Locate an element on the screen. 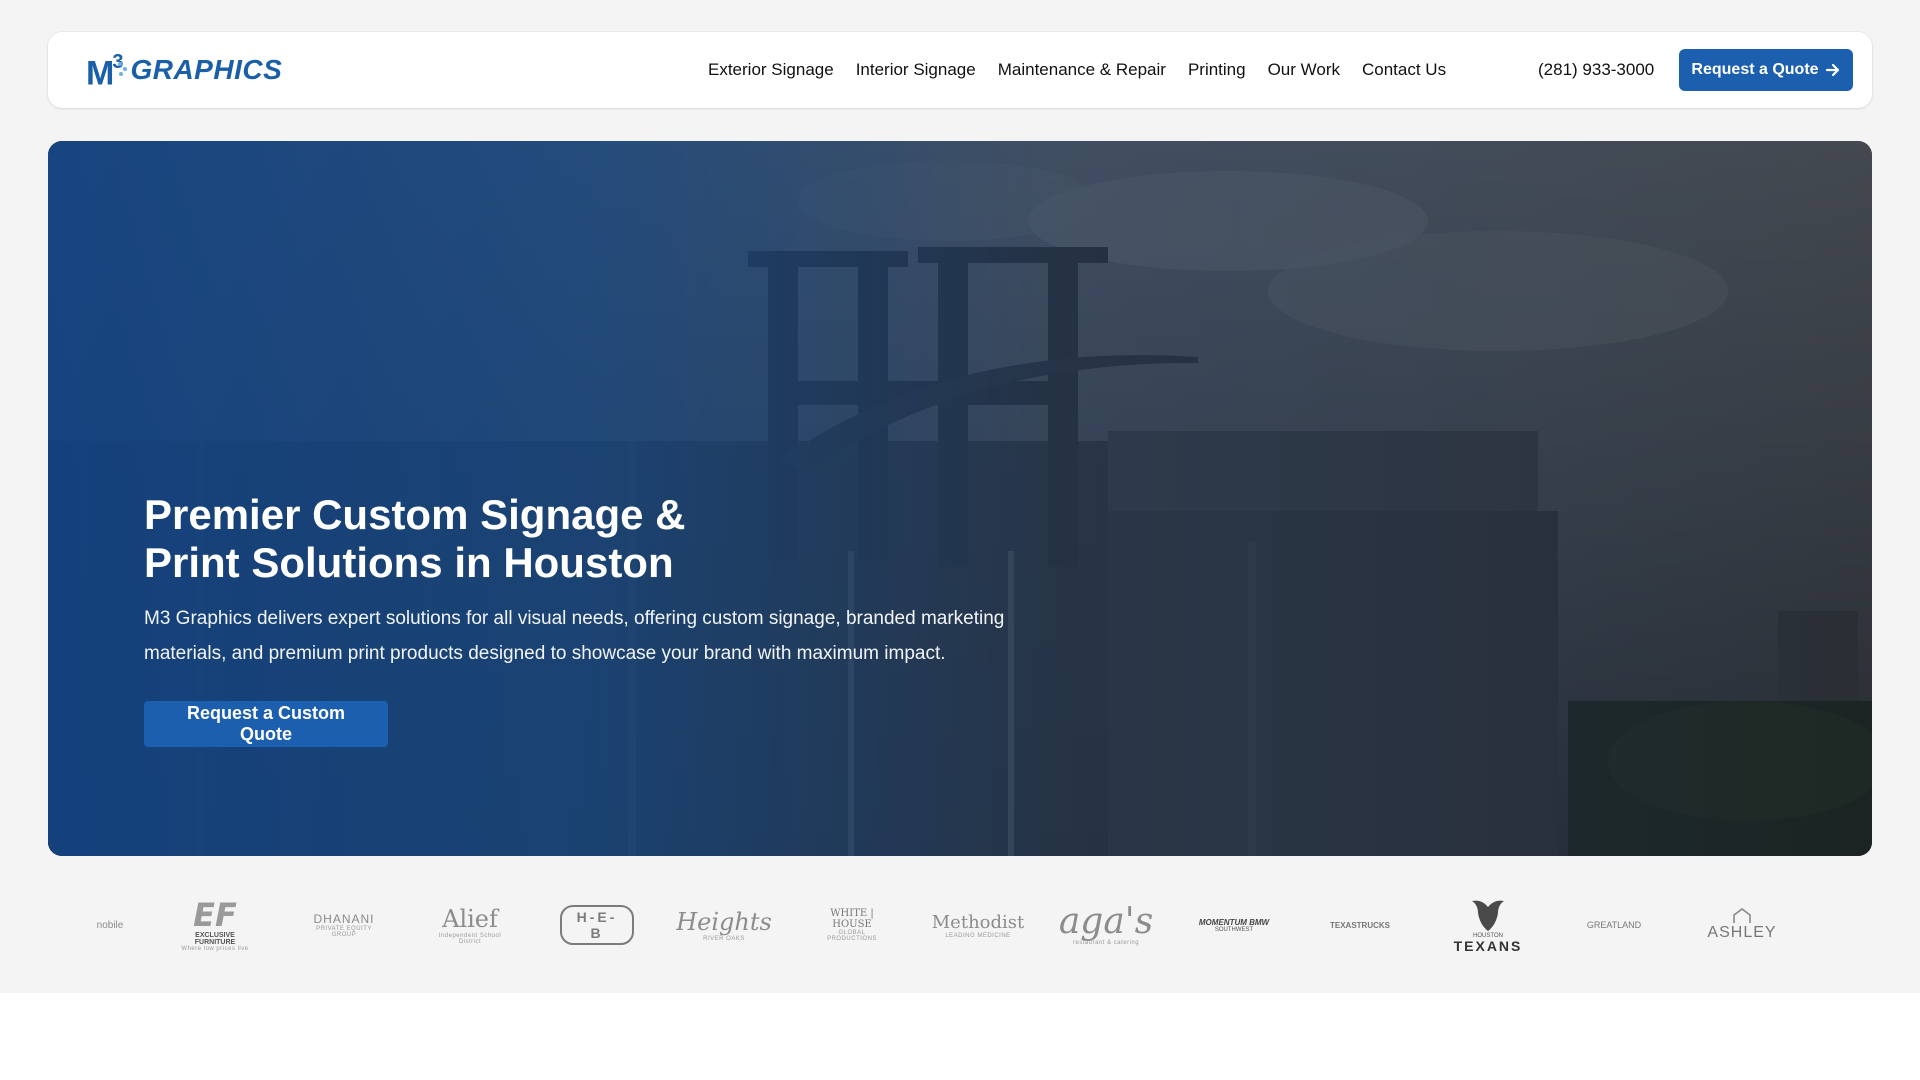  request-quote-label: Request a Quote is located at coordinates (1755, 69).